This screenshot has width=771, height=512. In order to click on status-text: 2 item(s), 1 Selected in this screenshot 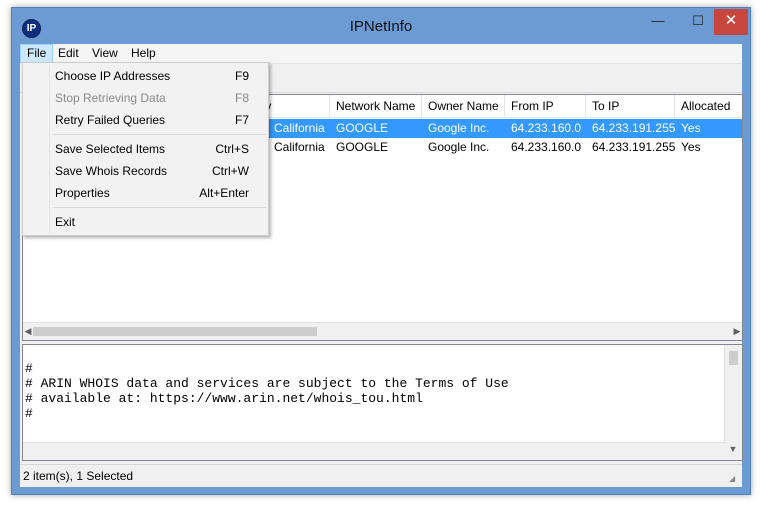, I will do `click(78, 476)`.